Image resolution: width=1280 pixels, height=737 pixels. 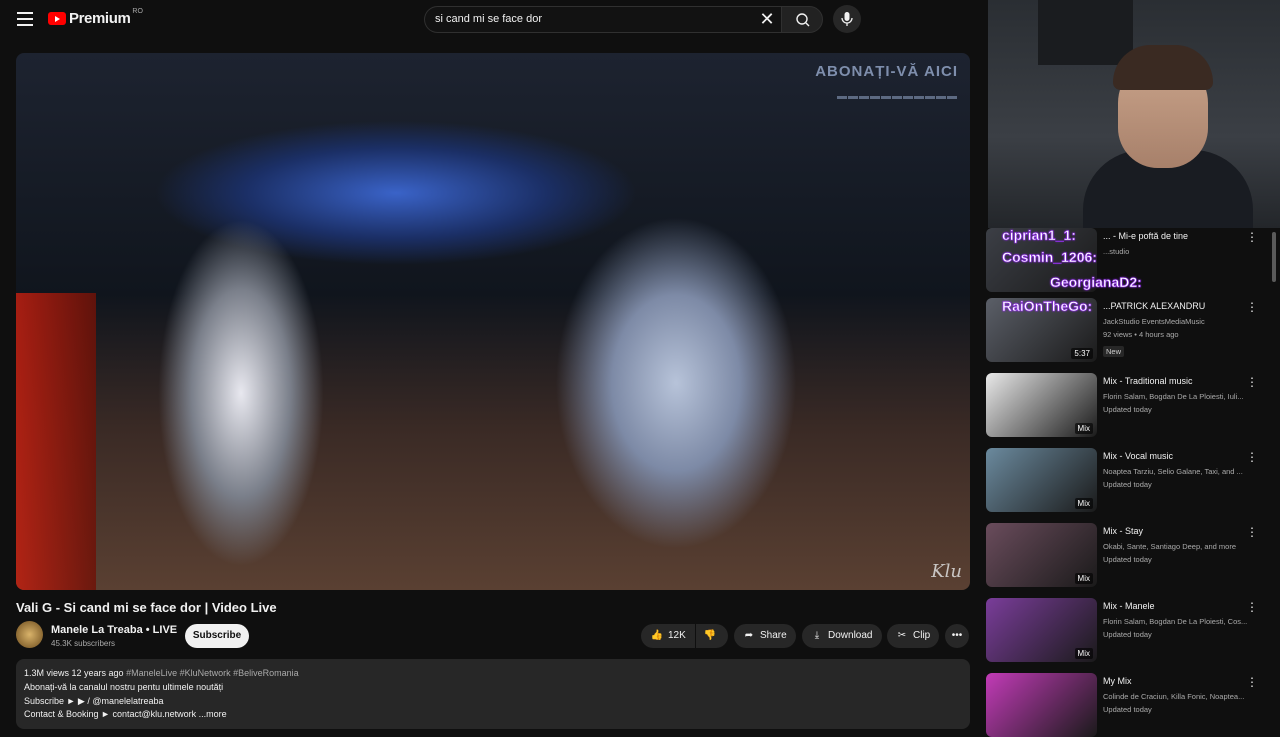 I want to click on share-button: ➦ Share, so click(x=765, y=636).